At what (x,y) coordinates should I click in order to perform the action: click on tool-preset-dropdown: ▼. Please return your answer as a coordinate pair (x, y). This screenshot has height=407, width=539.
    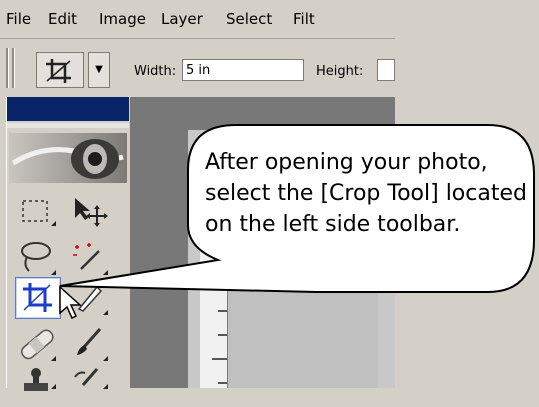
    Looking at the image, I should click on (99, 70).